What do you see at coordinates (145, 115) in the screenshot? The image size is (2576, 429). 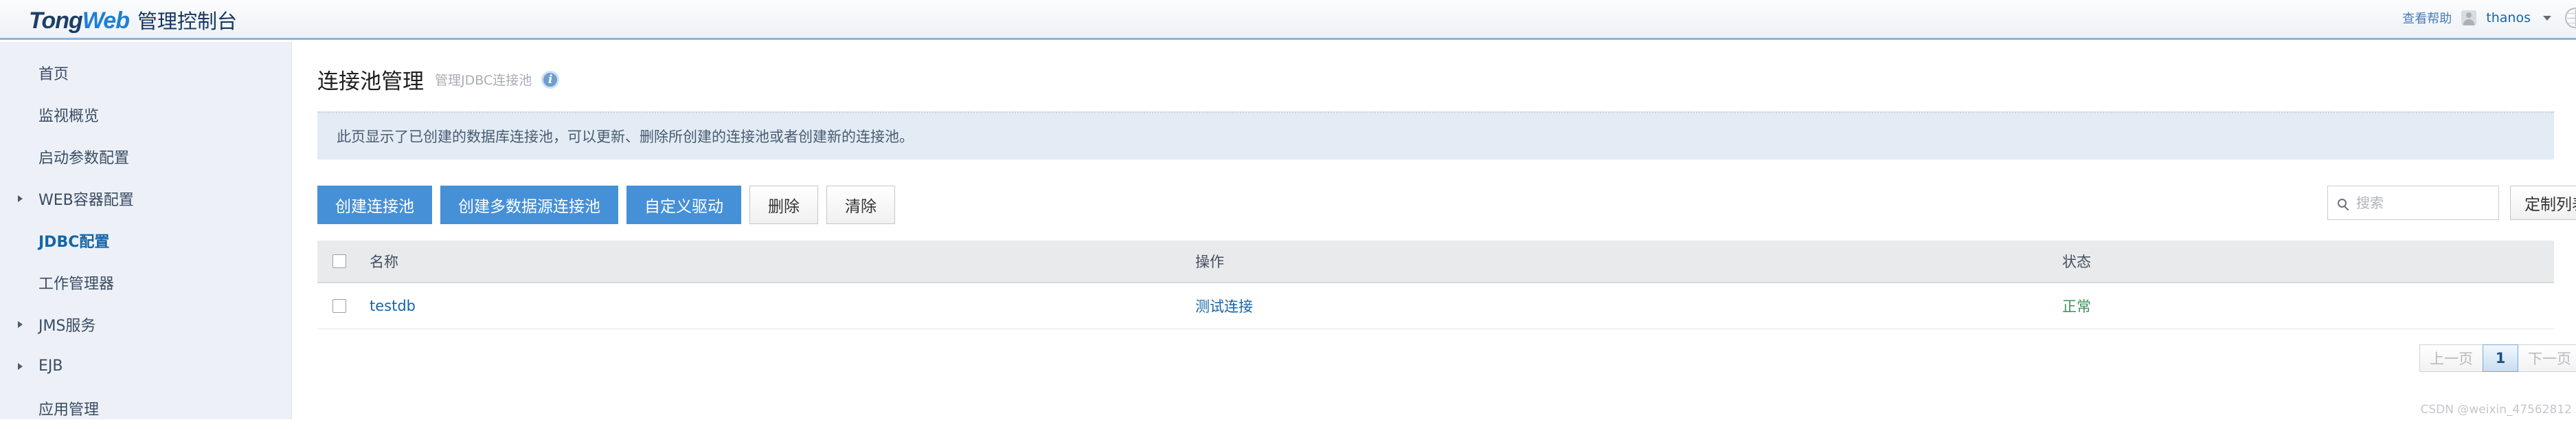 I see `sidebar-item-monitor-overview: 监视概览` at bounding box center [145, 115].